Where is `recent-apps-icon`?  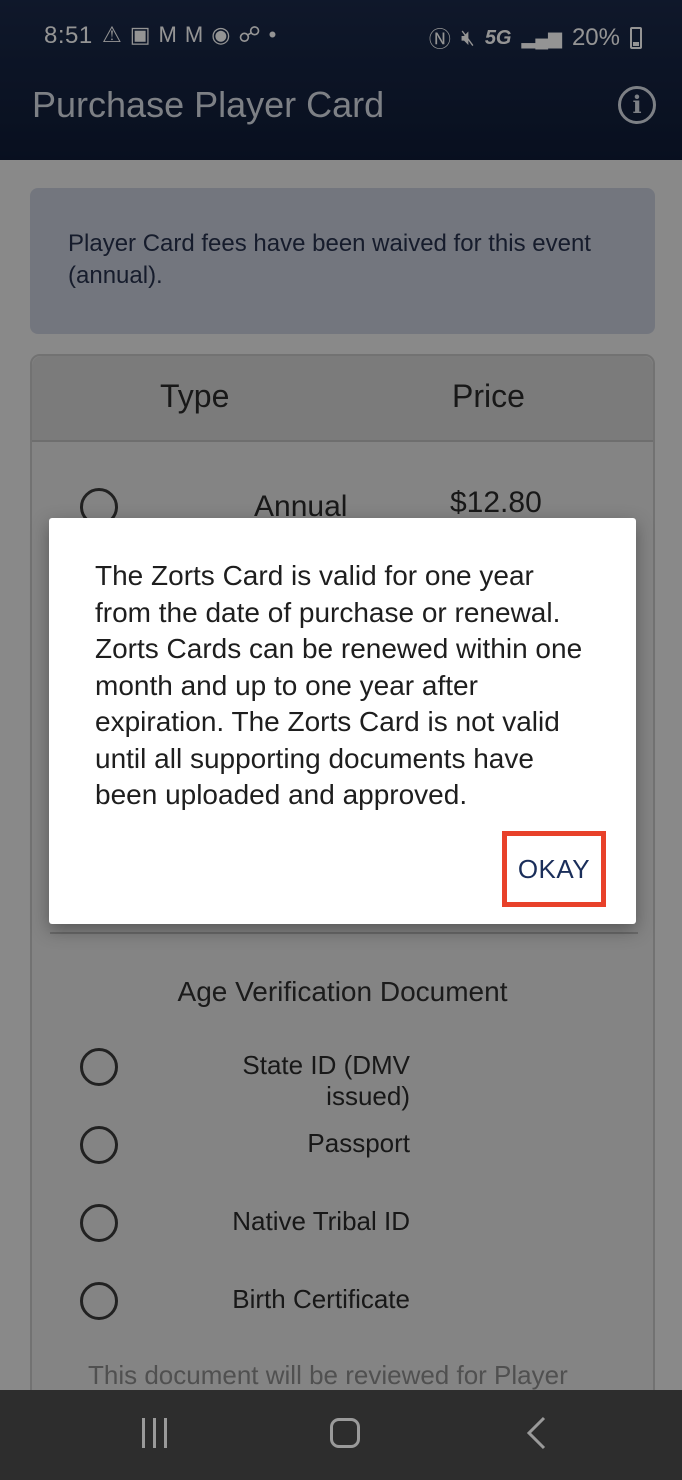 recent-apps-icon is located at coordinates (155, 1433).